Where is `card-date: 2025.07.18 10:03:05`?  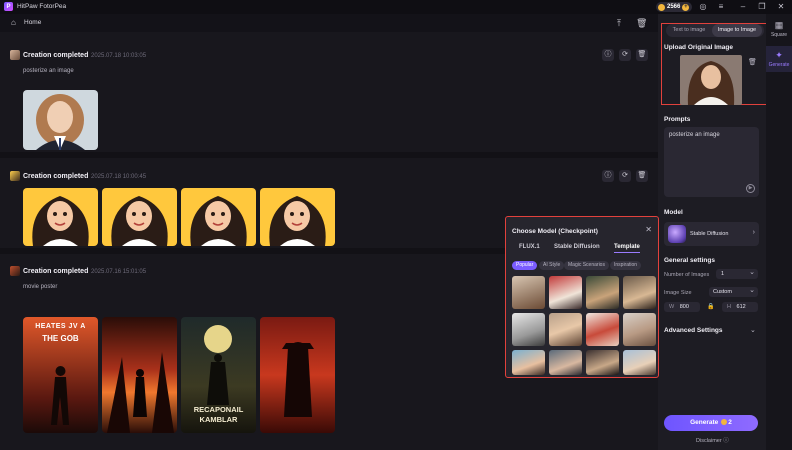 card-date: 2025.07.18 10:03:05 is located at coordinates (119, 56).